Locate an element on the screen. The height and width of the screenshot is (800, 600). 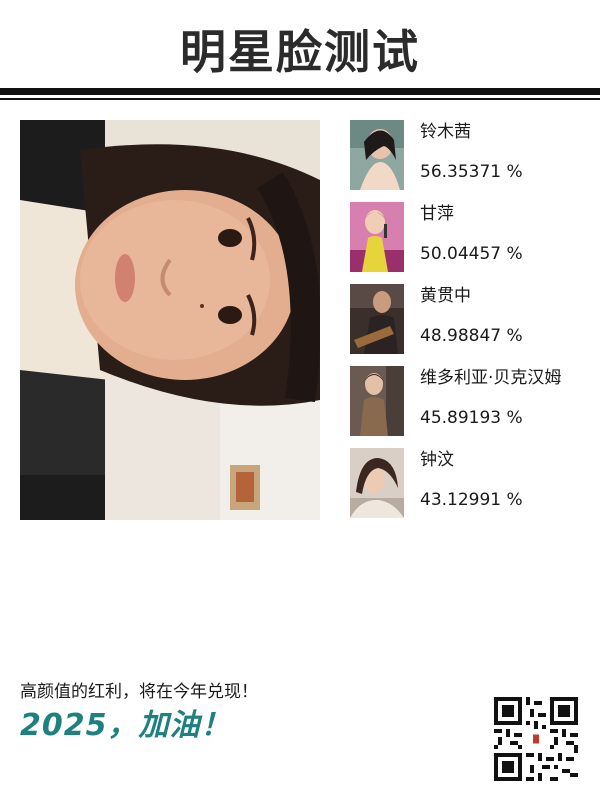
result-item: 甘萍 50.04457 % is located at coordinates (475, 243).